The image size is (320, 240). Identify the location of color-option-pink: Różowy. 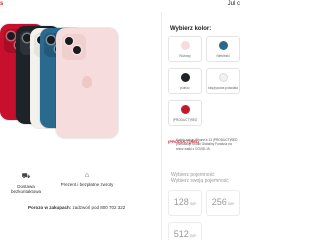
(185, 49).